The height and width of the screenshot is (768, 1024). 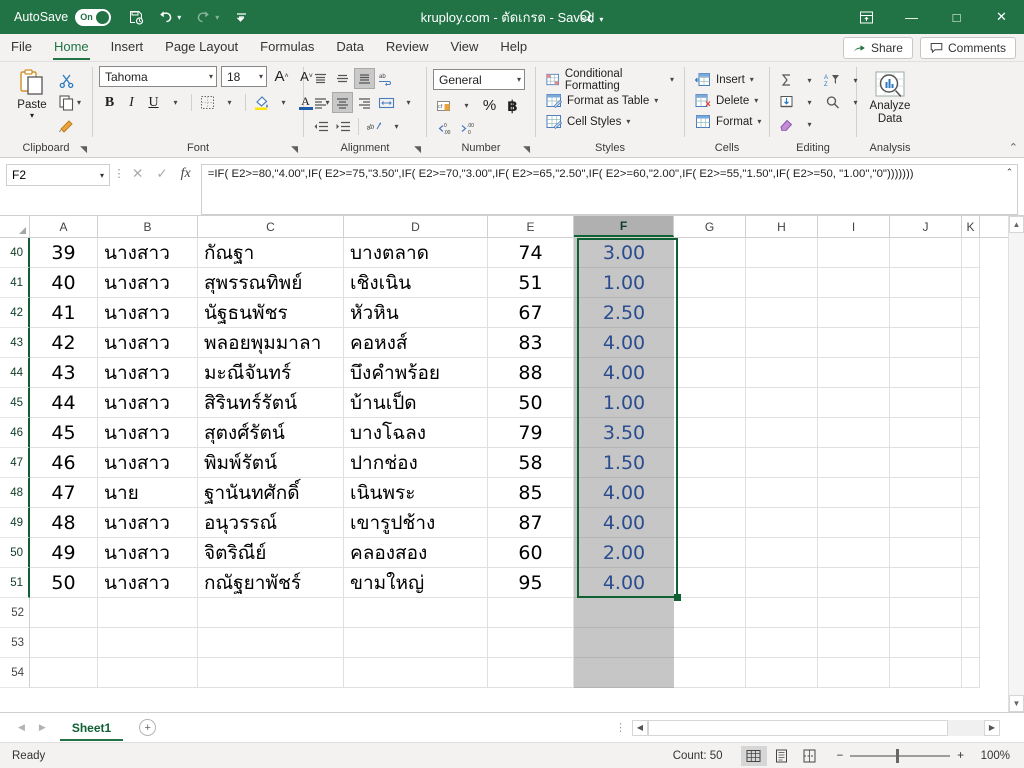 I want to click on cell-f43: 4.00, so click(x=624, y=343).